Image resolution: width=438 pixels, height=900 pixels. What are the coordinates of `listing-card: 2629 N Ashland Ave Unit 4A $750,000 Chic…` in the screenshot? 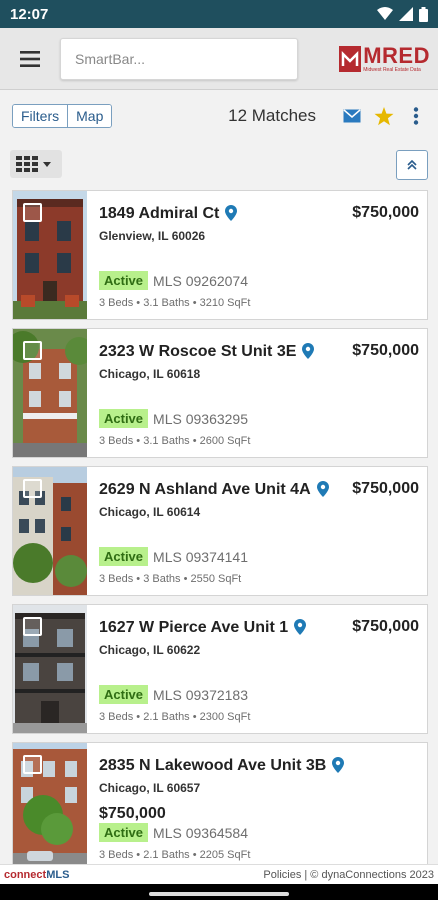 It's located at (220, 531).